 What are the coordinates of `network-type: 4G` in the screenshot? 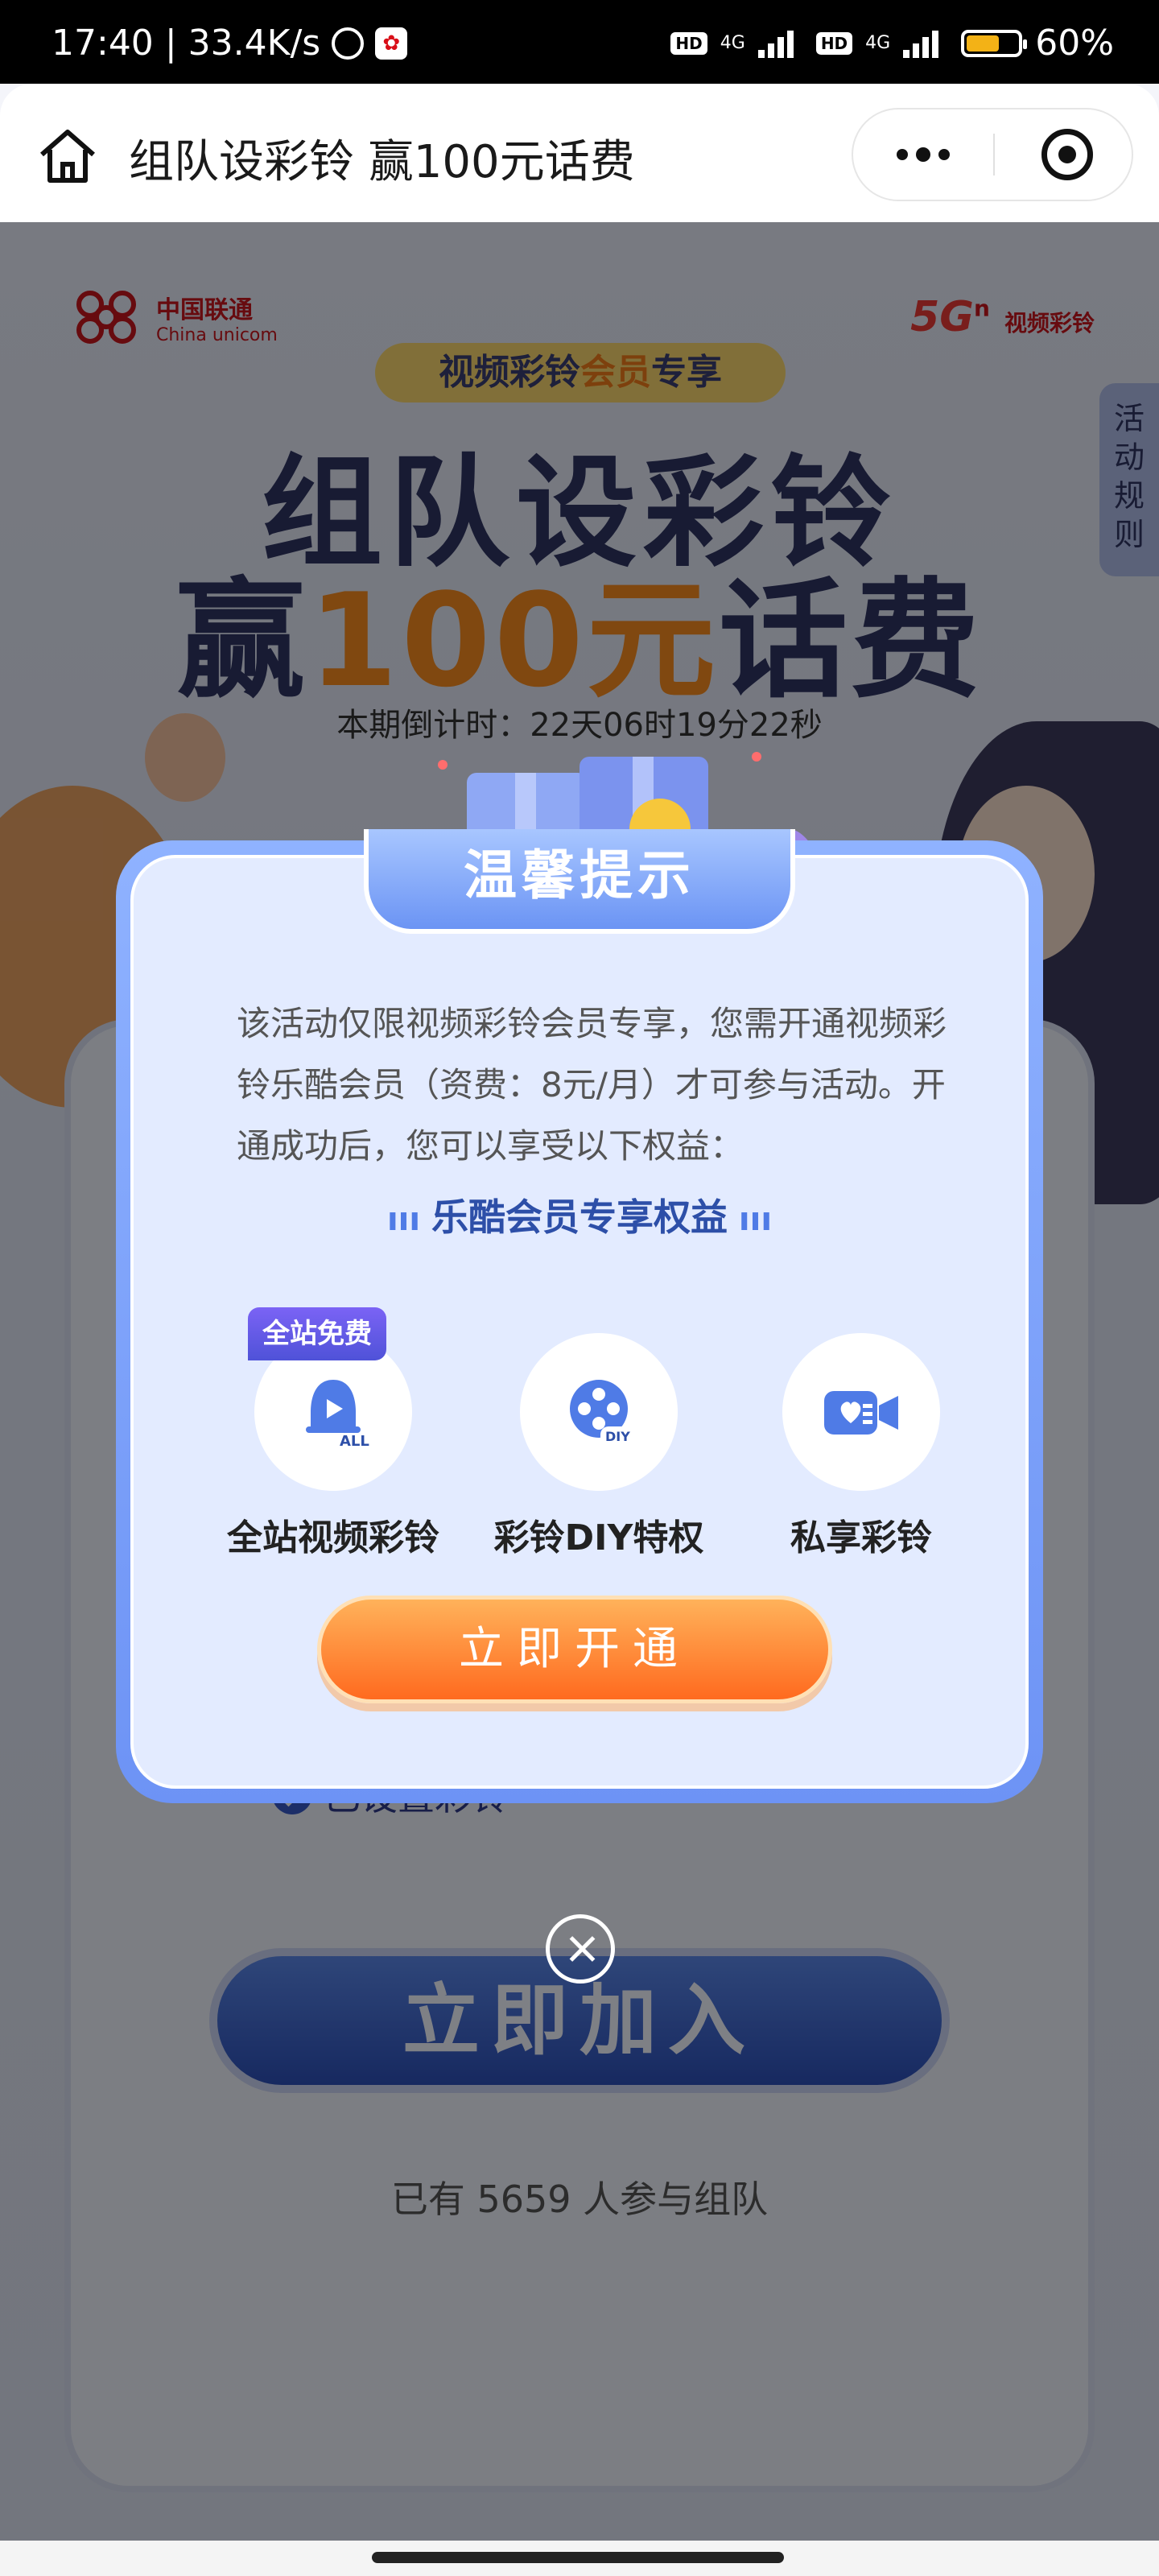 It's located at (732, 43).